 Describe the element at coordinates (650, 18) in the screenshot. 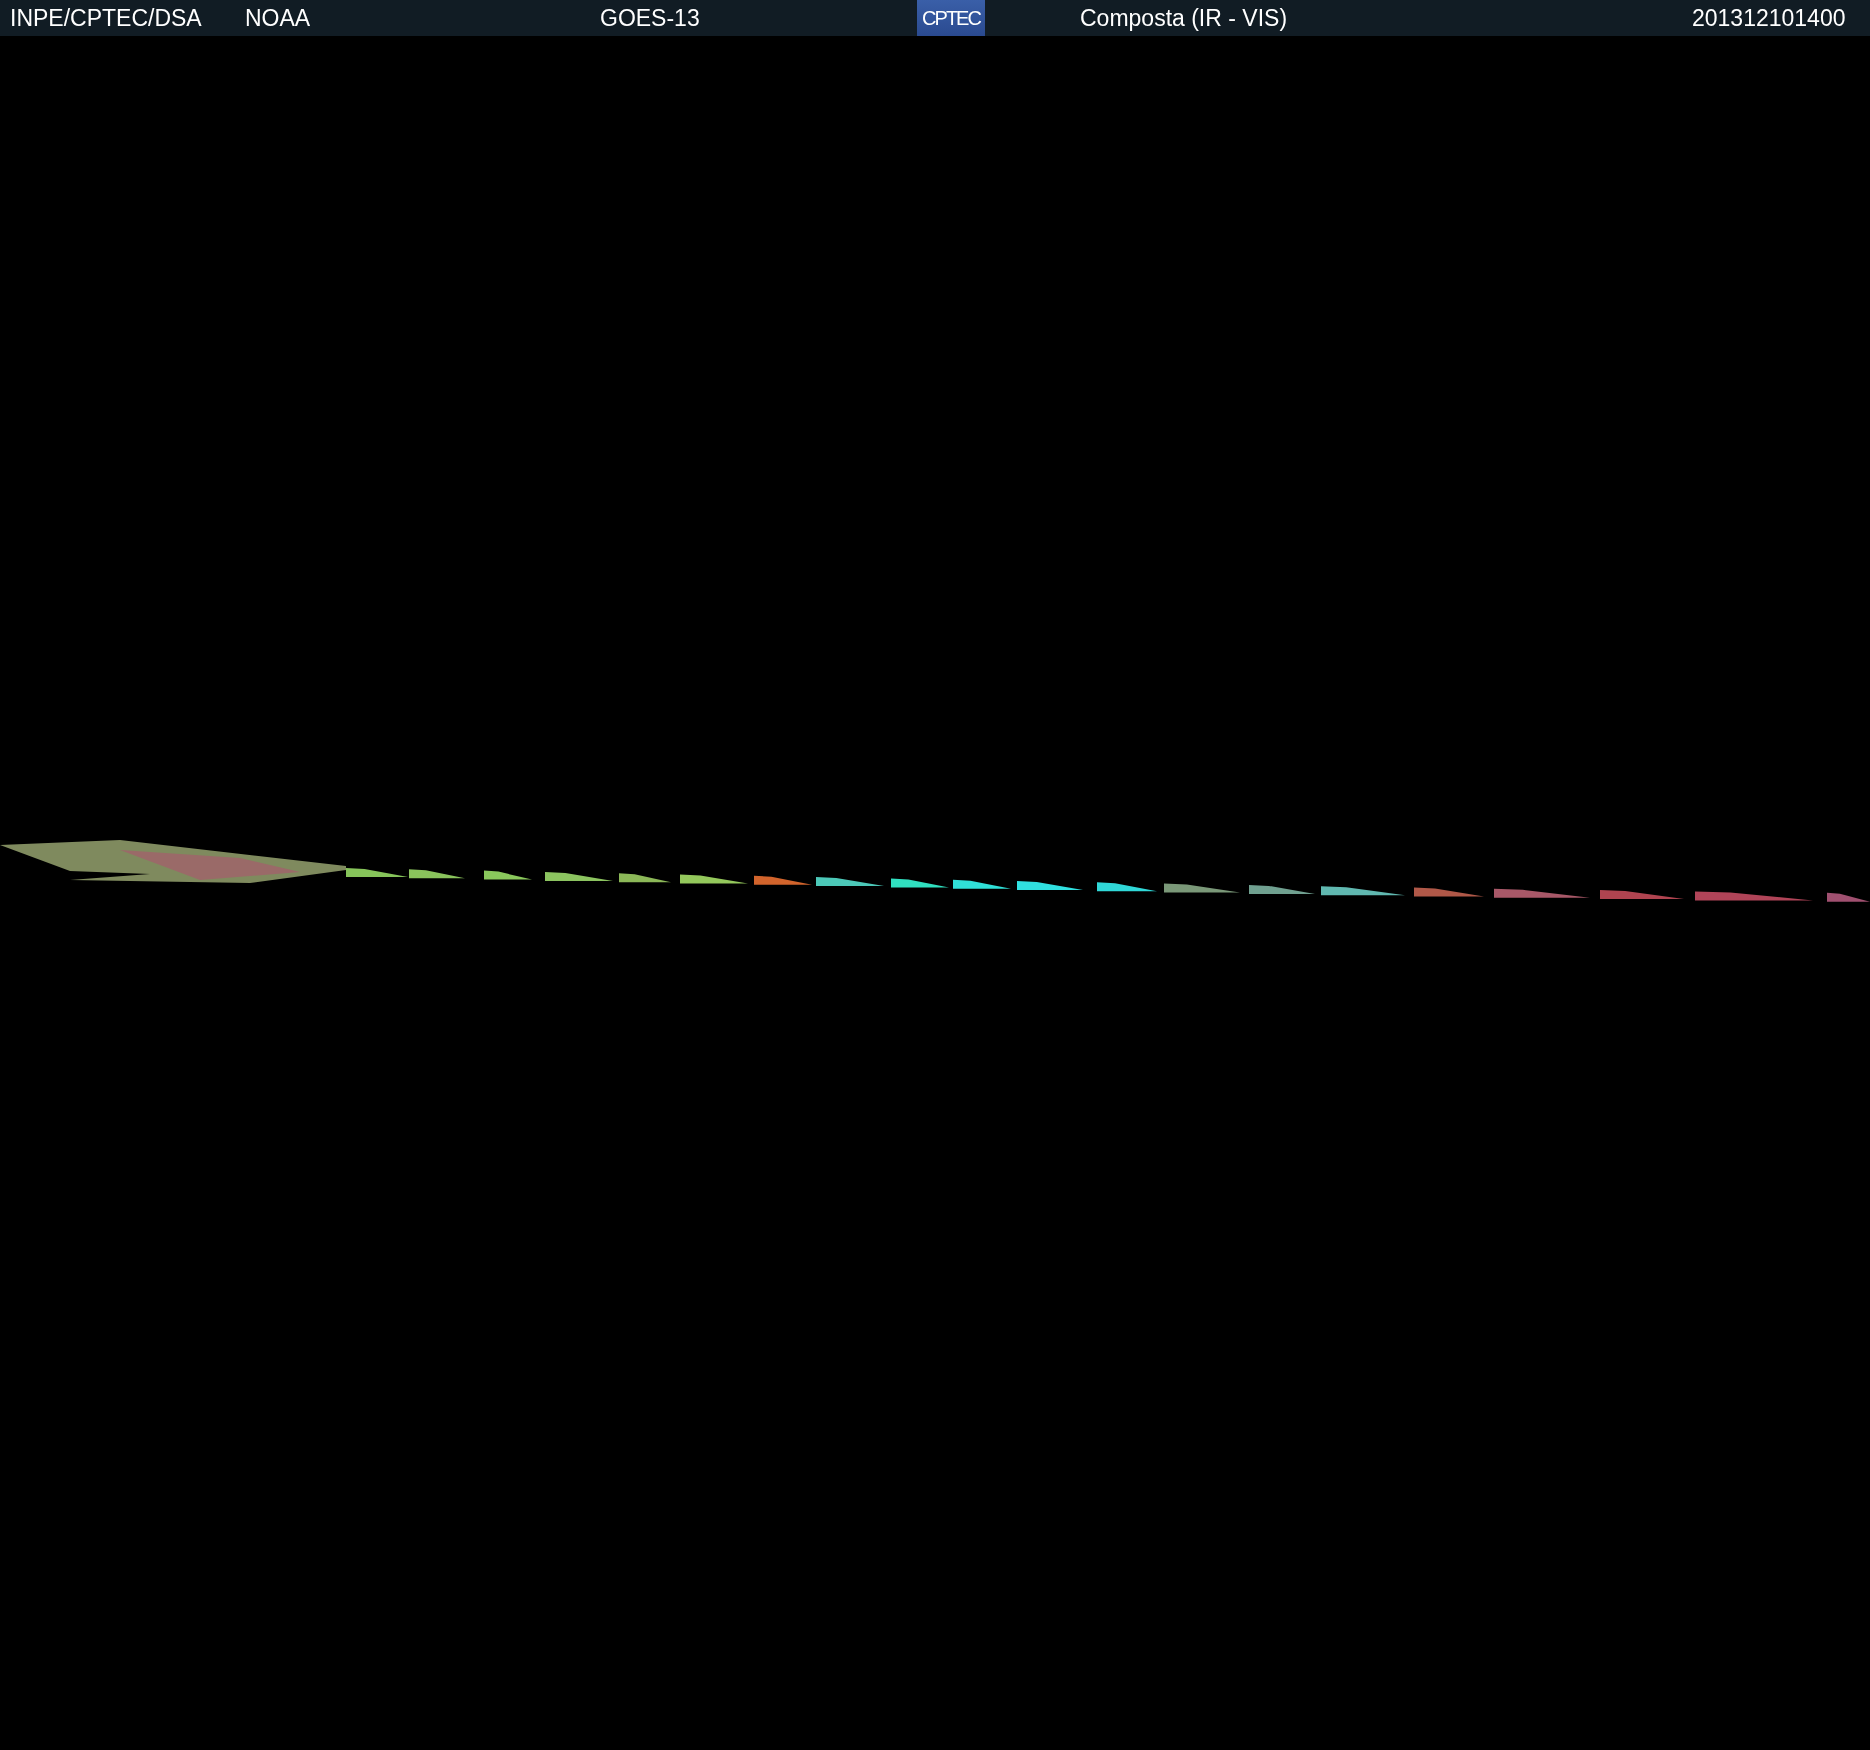

I see `header-label: GOES-13` at that location.